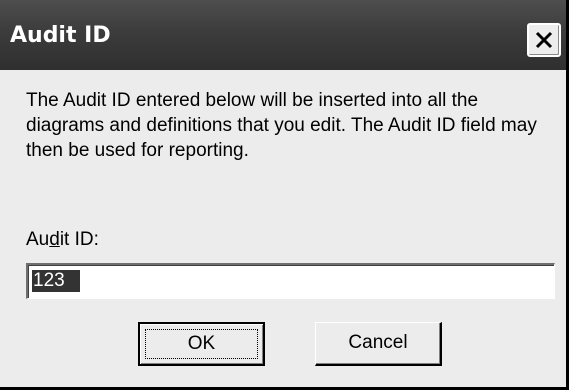 This screenshot has height=390, width=569. What do you see at coordinates (54, 239) in the screenshot?
I see `audit-id-label-accelerator: d` at bounding box center [54, 239].